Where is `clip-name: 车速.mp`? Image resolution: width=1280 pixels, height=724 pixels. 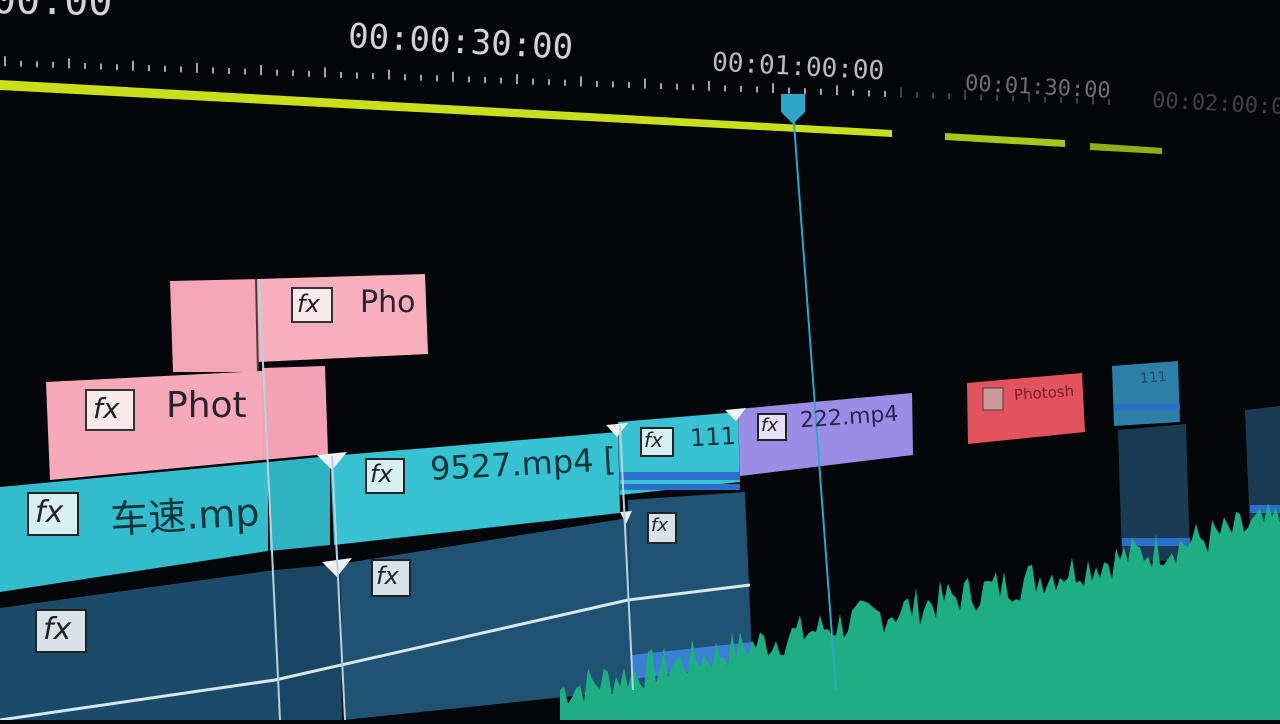
clip-name: 车速.mp is located at coordinates (185, 516).